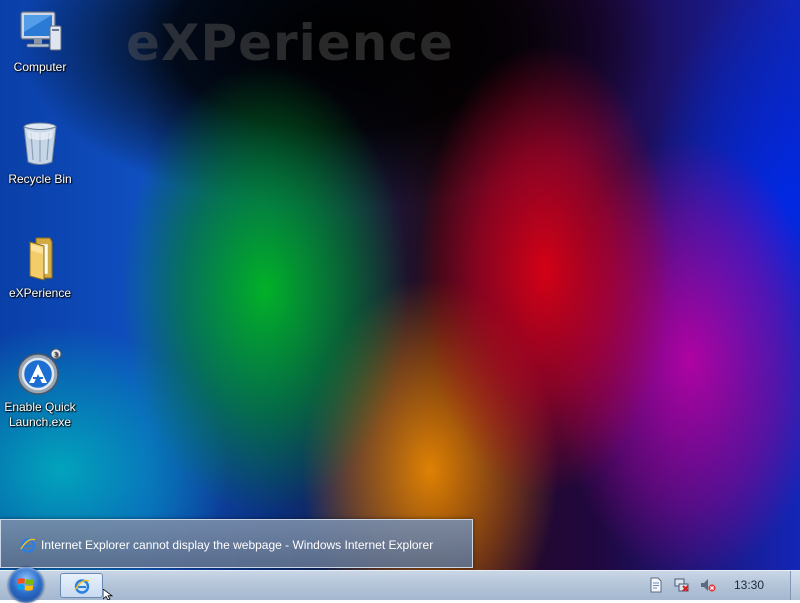 This screenshot has width=800, height=603. I want to click on aimp-icon: 3, so click(39, 371).